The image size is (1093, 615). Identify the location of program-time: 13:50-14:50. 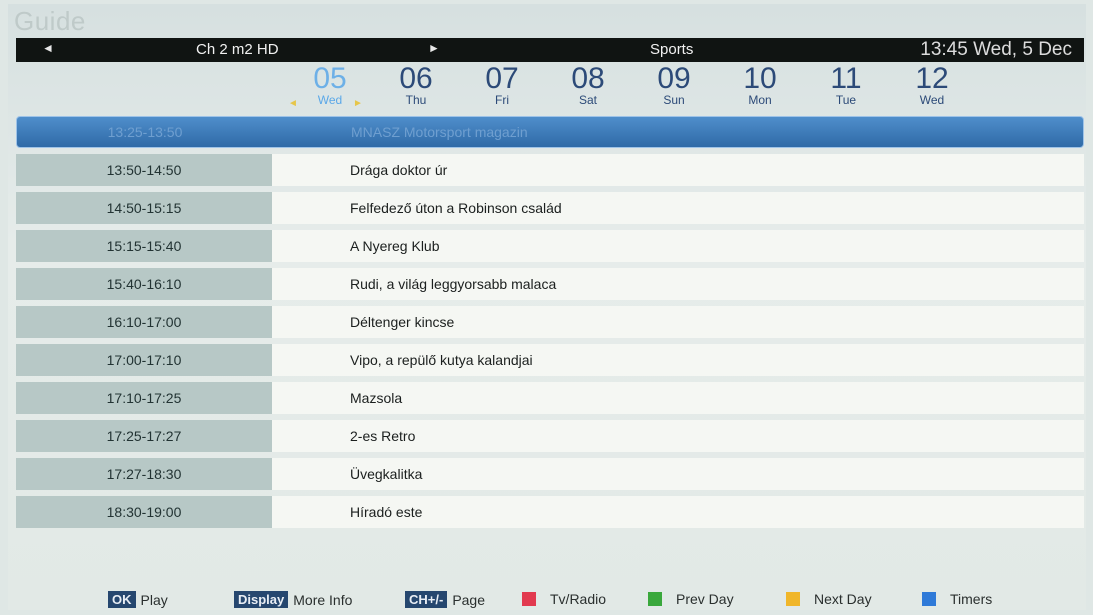
(144, 170).